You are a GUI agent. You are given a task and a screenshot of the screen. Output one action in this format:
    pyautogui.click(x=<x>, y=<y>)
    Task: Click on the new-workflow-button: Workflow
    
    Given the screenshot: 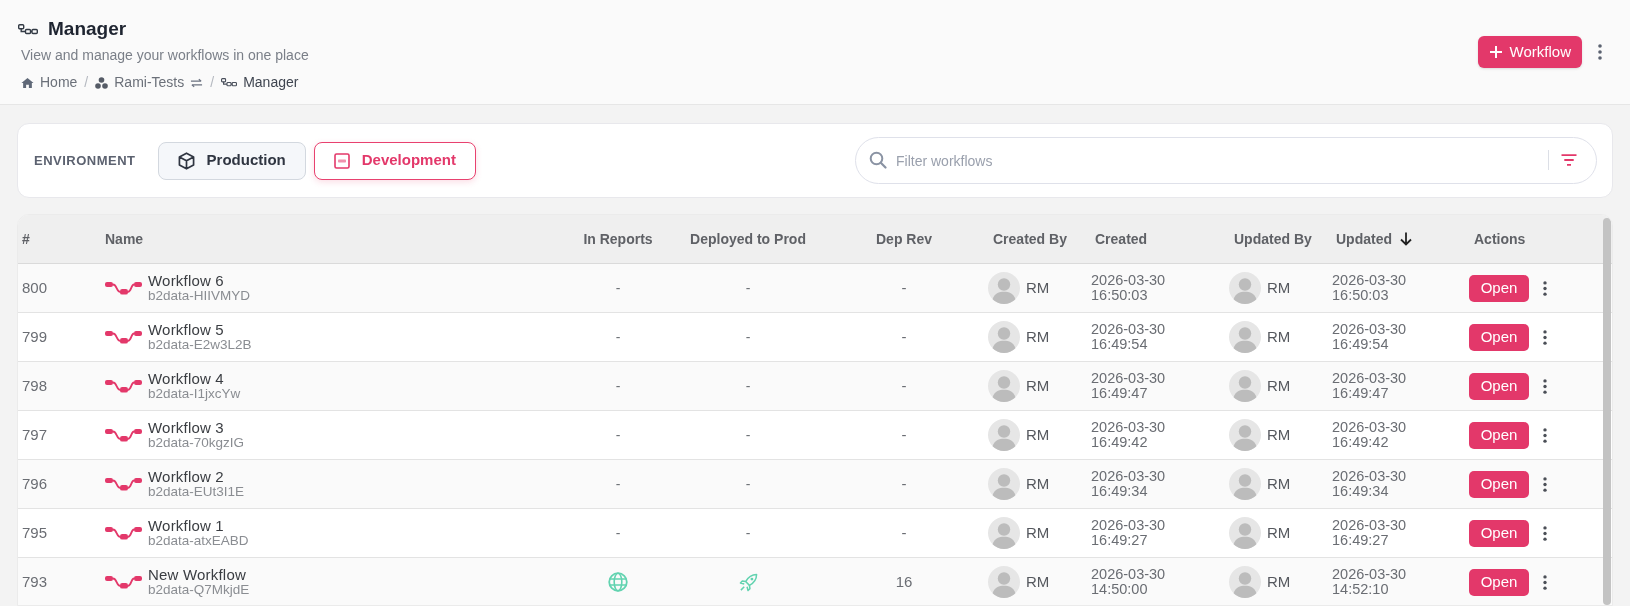 What is the action you would take?
    pyautogui.click(x=1529, y=52)
    